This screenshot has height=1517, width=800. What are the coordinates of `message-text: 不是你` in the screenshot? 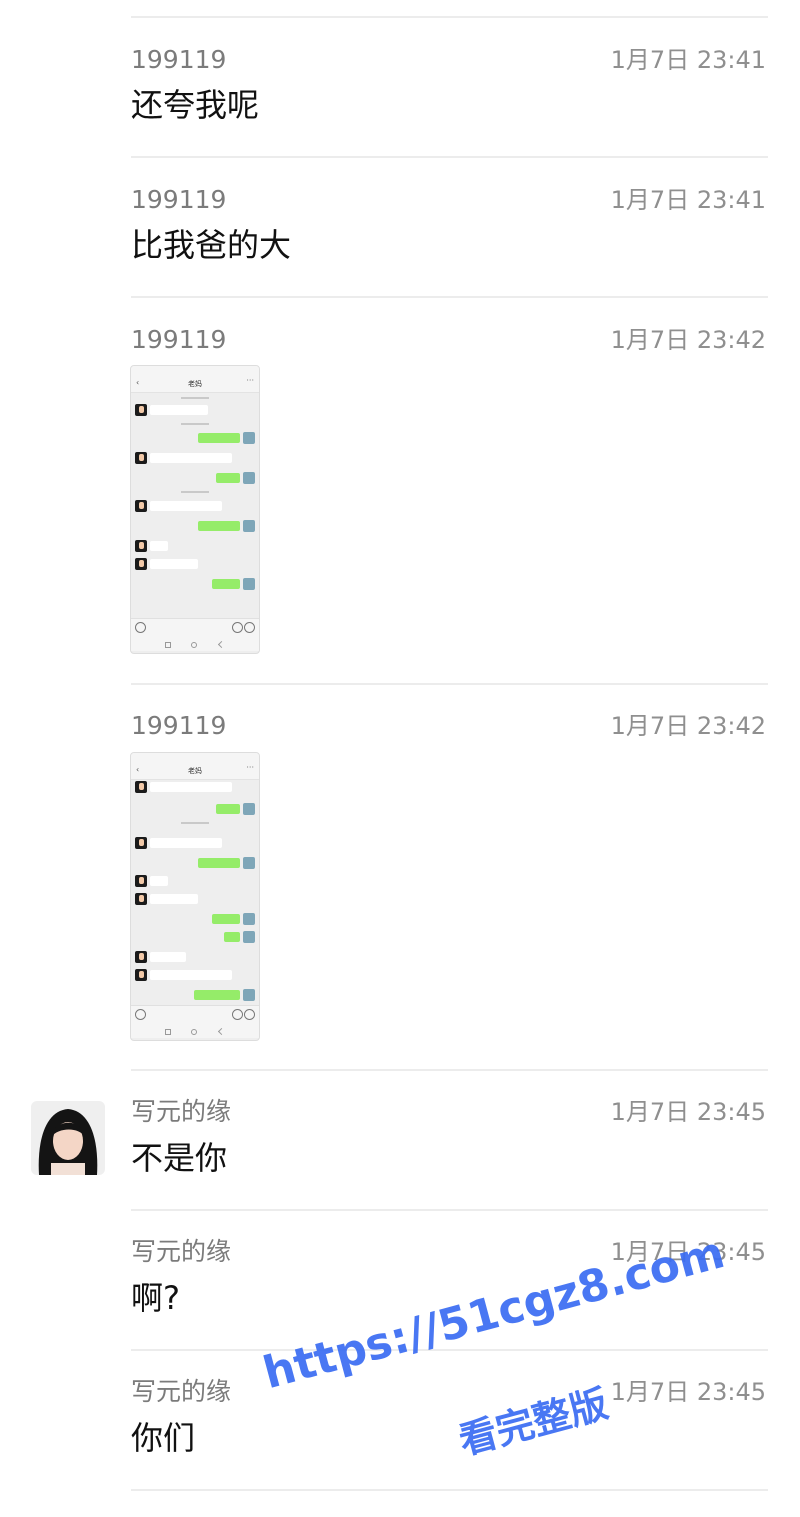 It's located at (179, 1158).